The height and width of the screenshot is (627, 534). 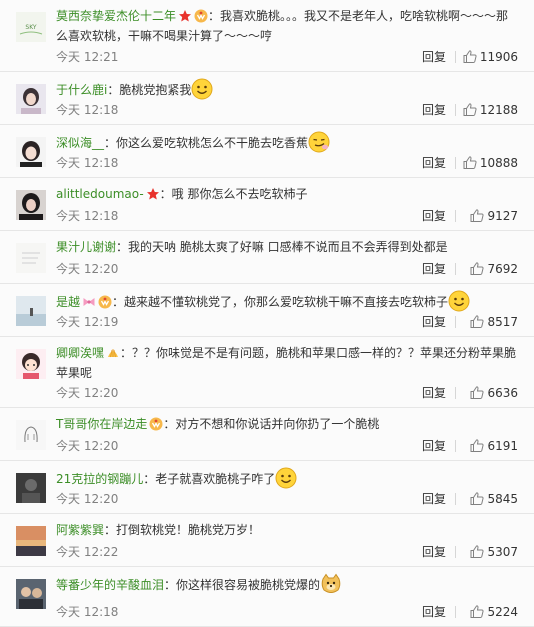 What do you see at coordinates (87, 322) in the screenshot?
I see `comment-timestamp: 今天 12:19` at bounding box center [87, 322].